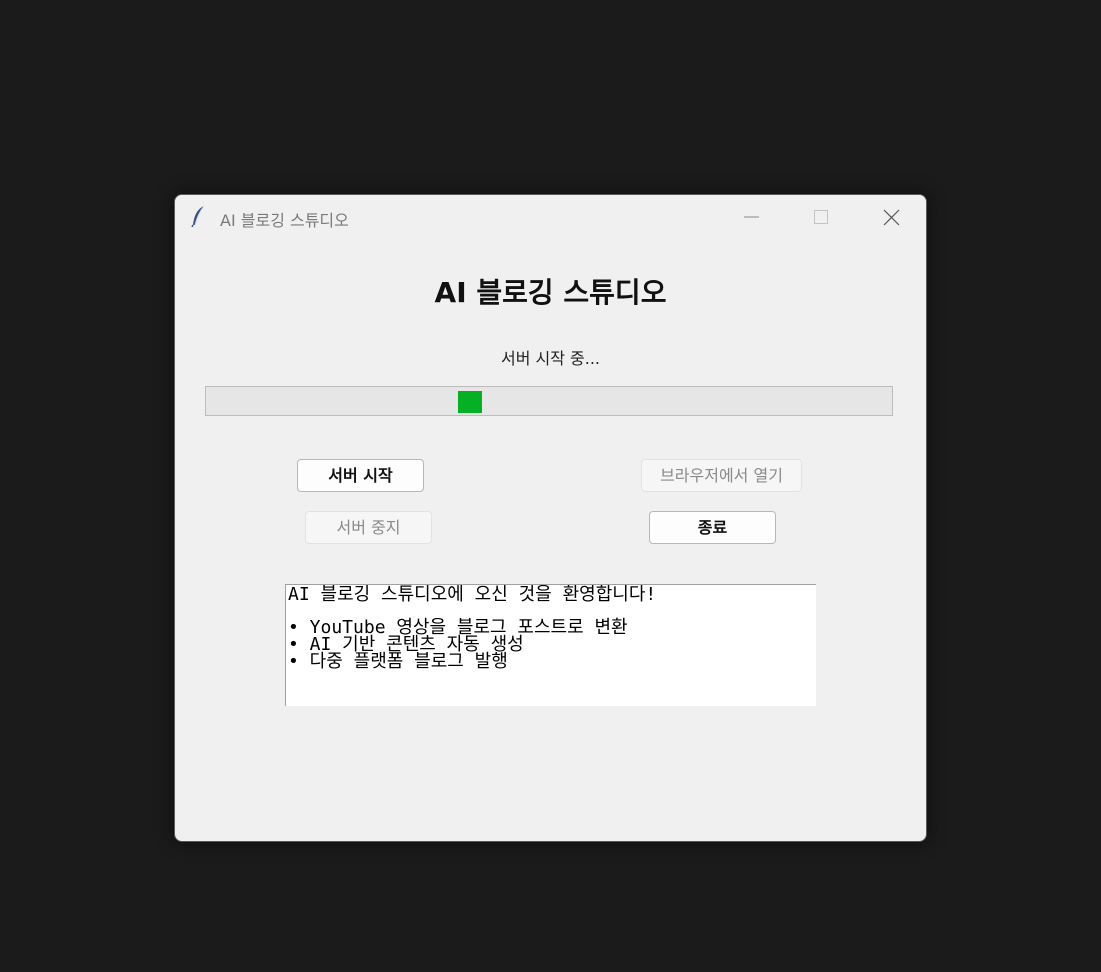 This screenshot has width=1101, height=972. I want to click on open-browser-button: 브라우저에서 열기, so click(721, 475).